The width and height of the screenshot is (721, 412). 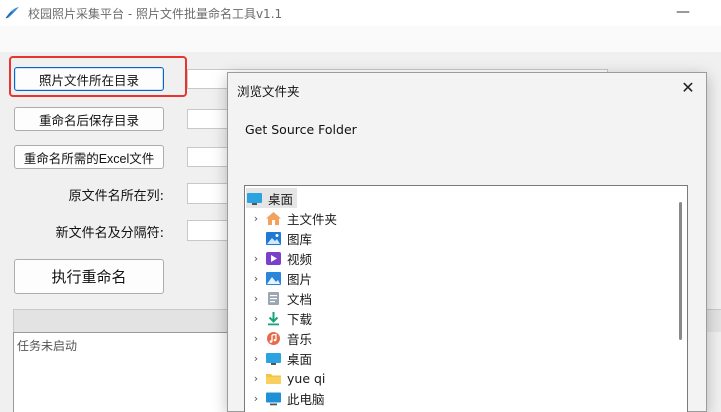 I want to click on tree-item-home: › 主文件夹, so click(x=292, y=218).